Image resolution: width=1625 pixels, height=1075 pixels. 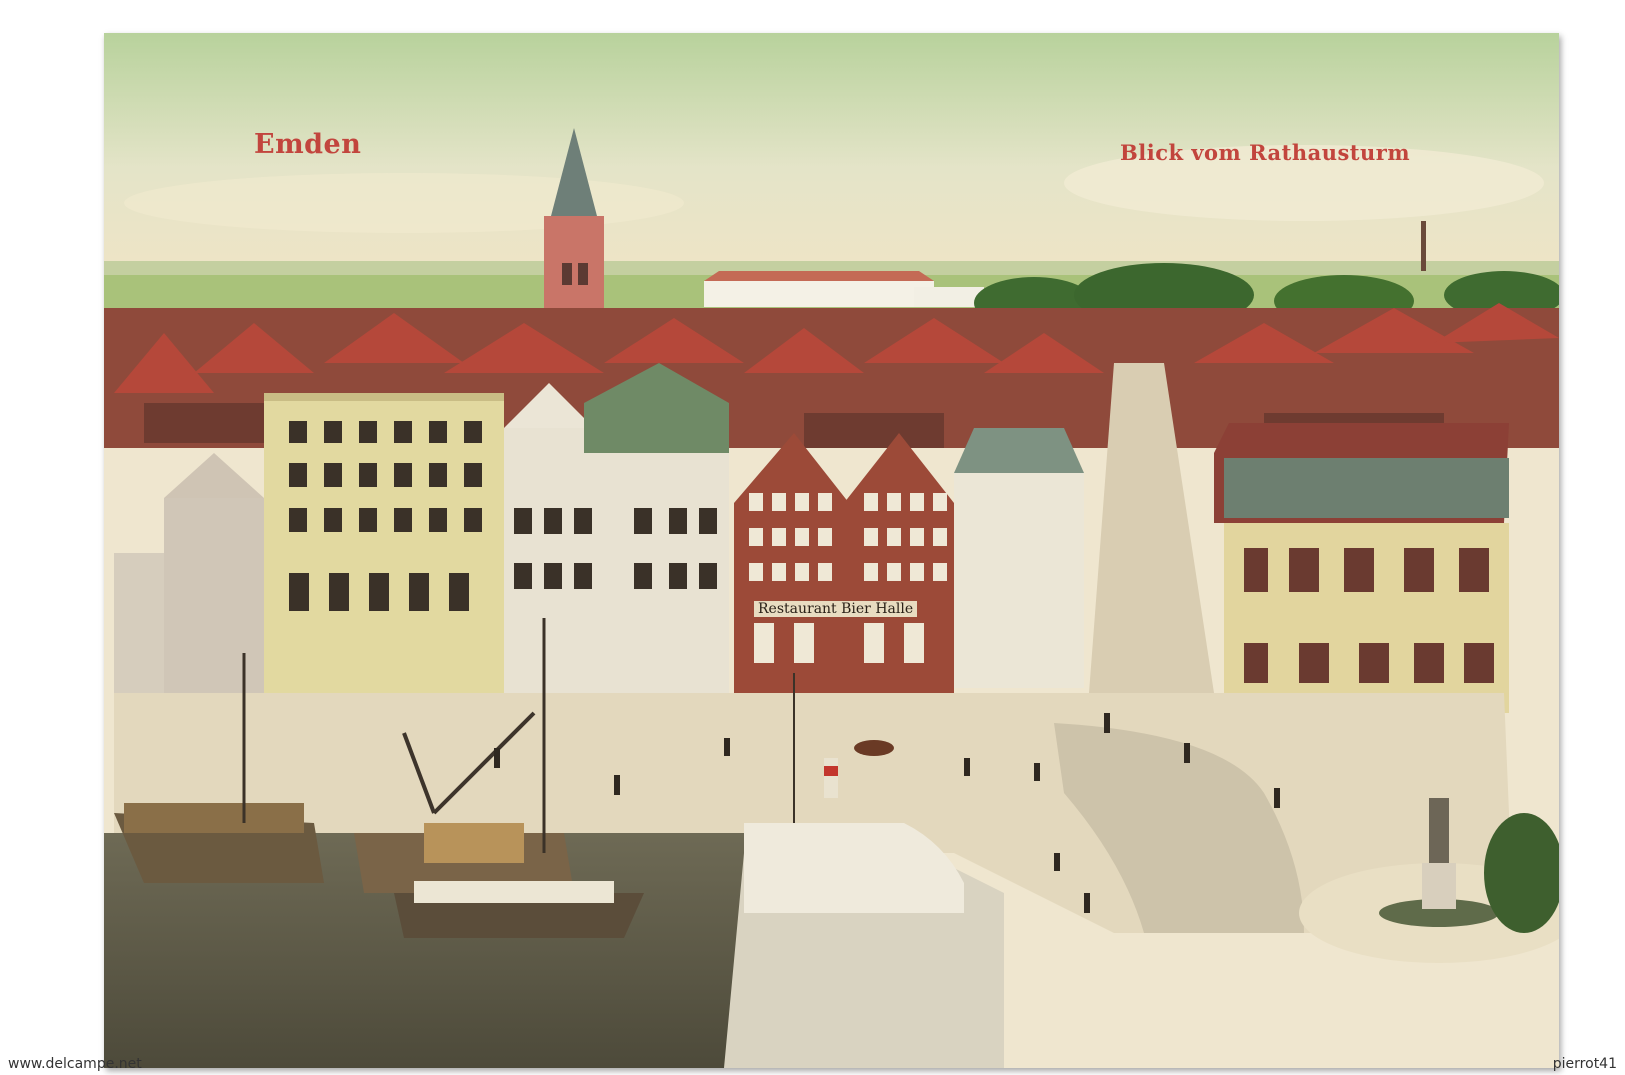 What do you see at coordinates (75, 1064) in the screenshot?
I see `watermark-left: www.delcampe.net` at bounding box center [75, 1064].